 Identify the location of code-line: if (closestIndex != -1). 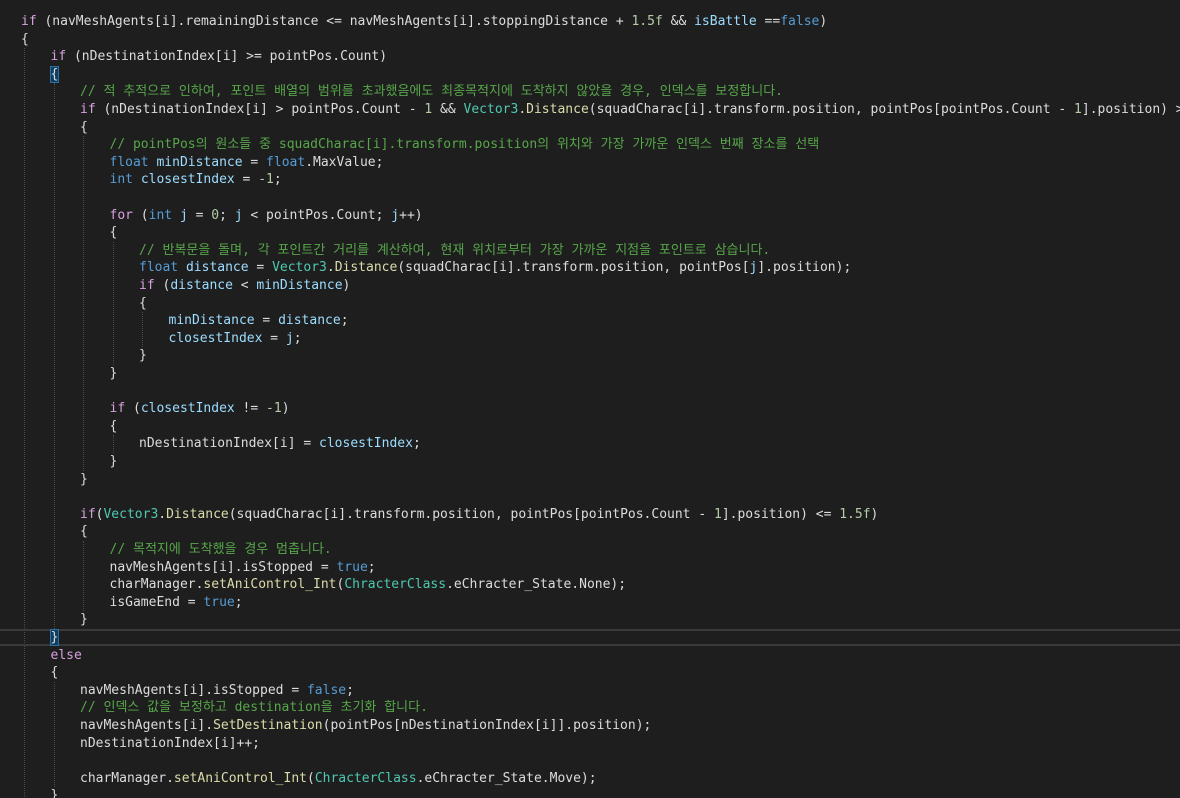
(590, 409).